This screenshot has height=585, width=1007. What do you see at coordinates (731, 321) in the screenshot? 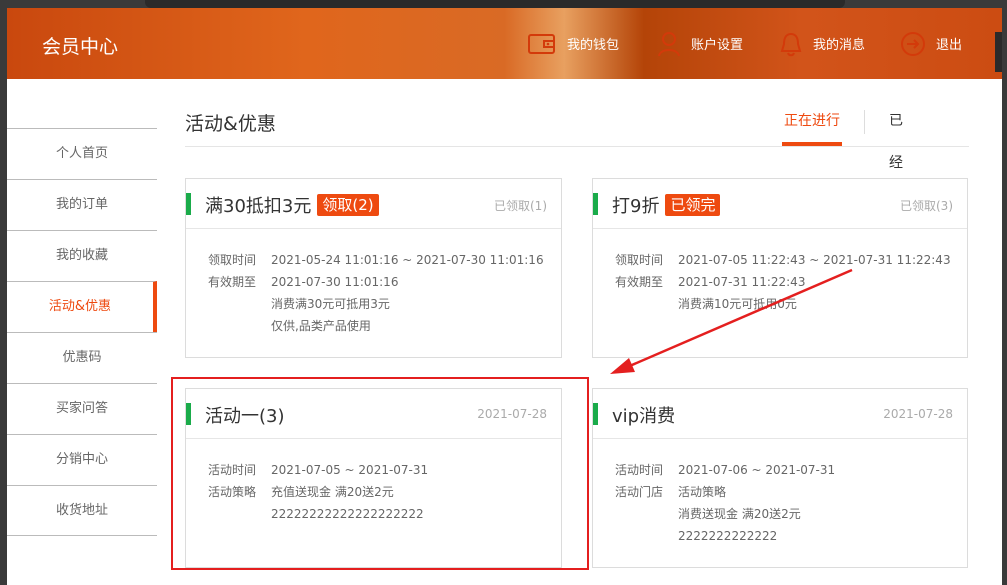
I see `annotation-arrow-icon` at bounding box center [731, 321].